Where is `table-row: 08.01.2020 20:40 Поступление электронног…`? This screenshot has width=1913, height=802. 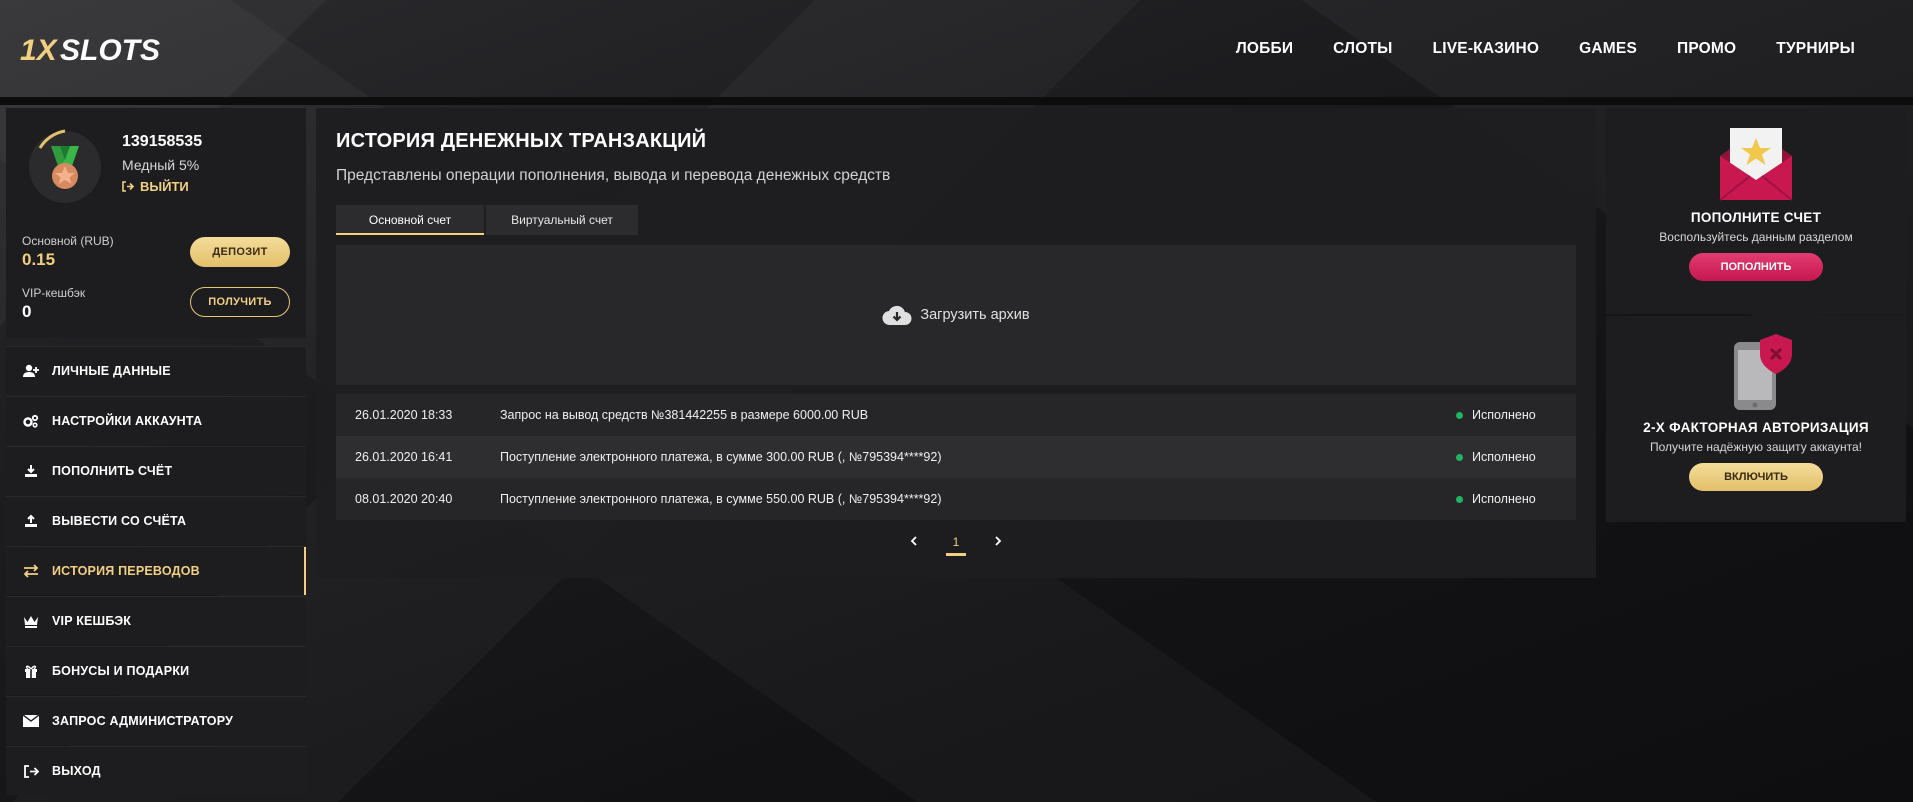
table-row: 08.01.2020 20:40 Поступление электронног… is located at coordinates (956, 499).